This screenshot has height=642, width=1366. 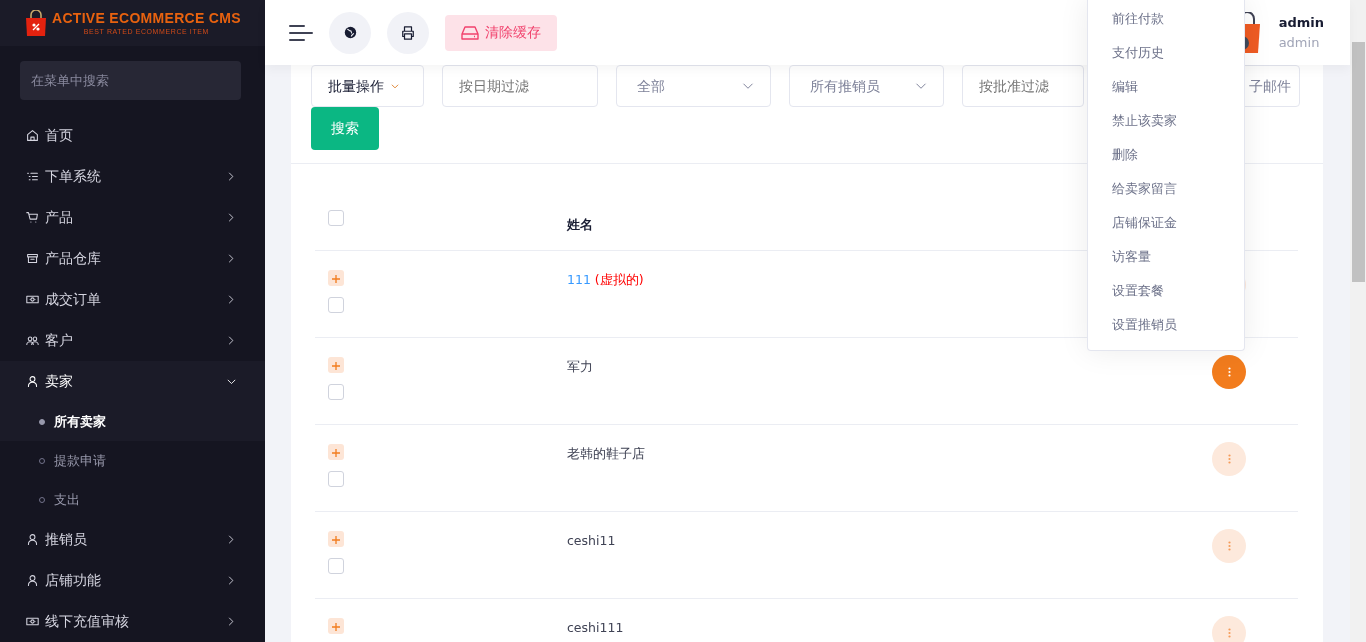 What do you see at coordinates (1166, 189) in the screenshot?
I see `menu-item: 给卖家留言` at bounding box center [1166, 189].